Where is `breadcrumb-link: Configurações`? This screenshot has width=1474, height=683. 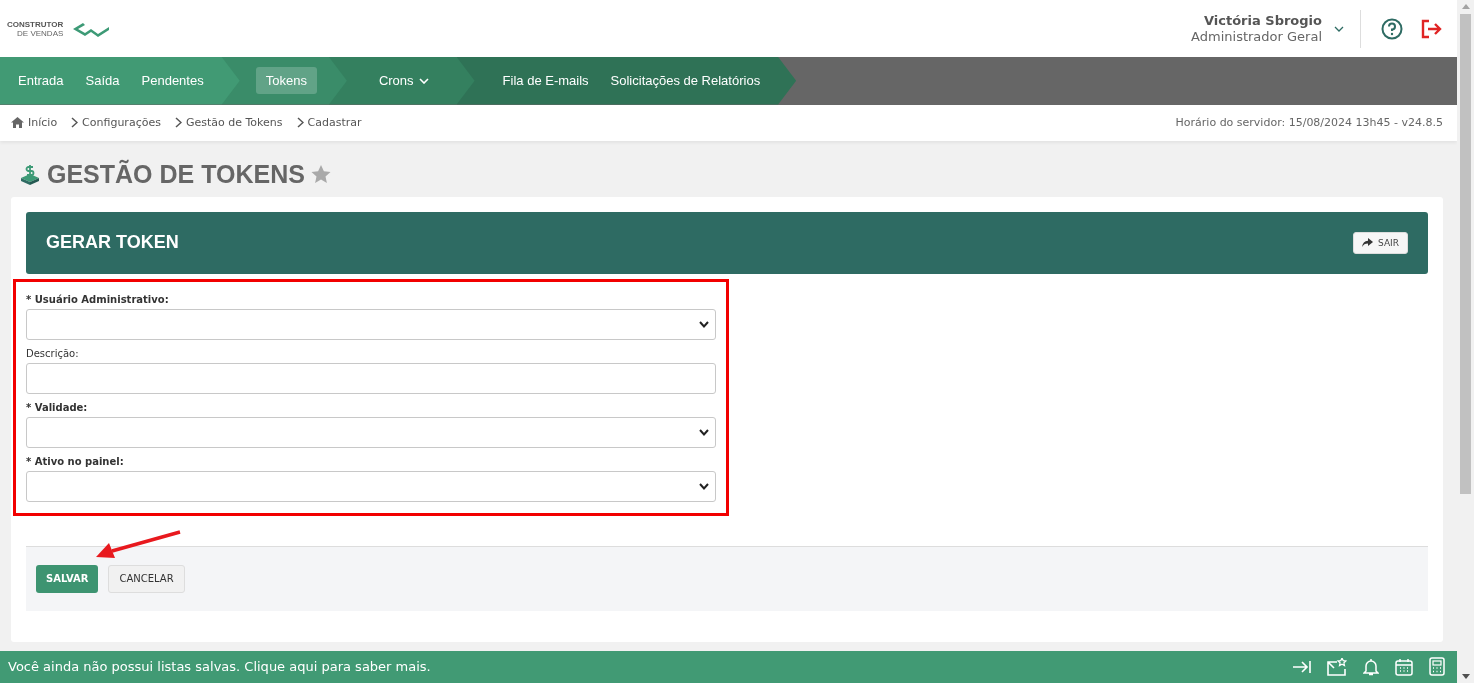 breadcrumb-link: Configurações is located at coordinates (121, 123).